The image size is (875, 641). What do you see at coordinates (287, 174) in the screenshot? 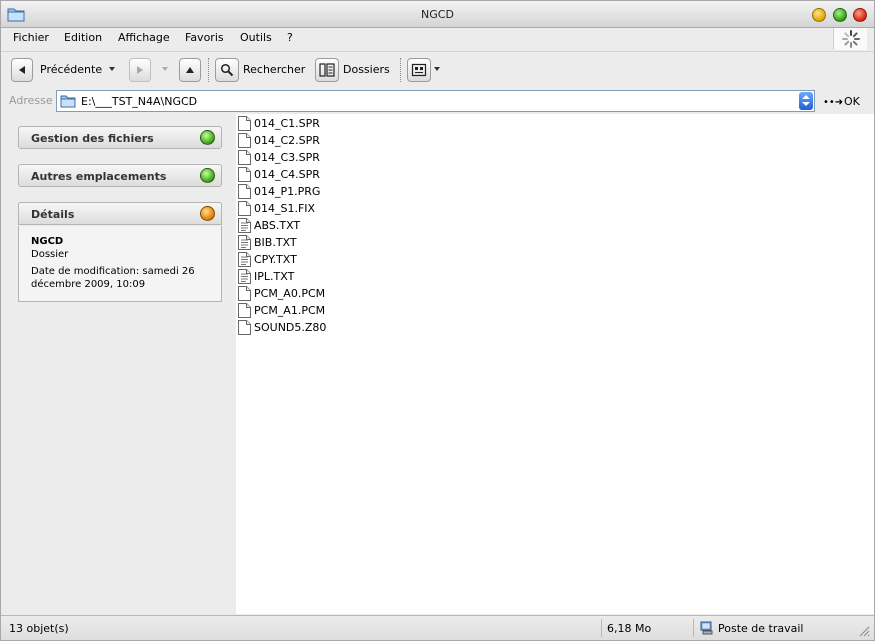
I see `file-name: 014_C4.SPR` at bounding box center [287, 174].